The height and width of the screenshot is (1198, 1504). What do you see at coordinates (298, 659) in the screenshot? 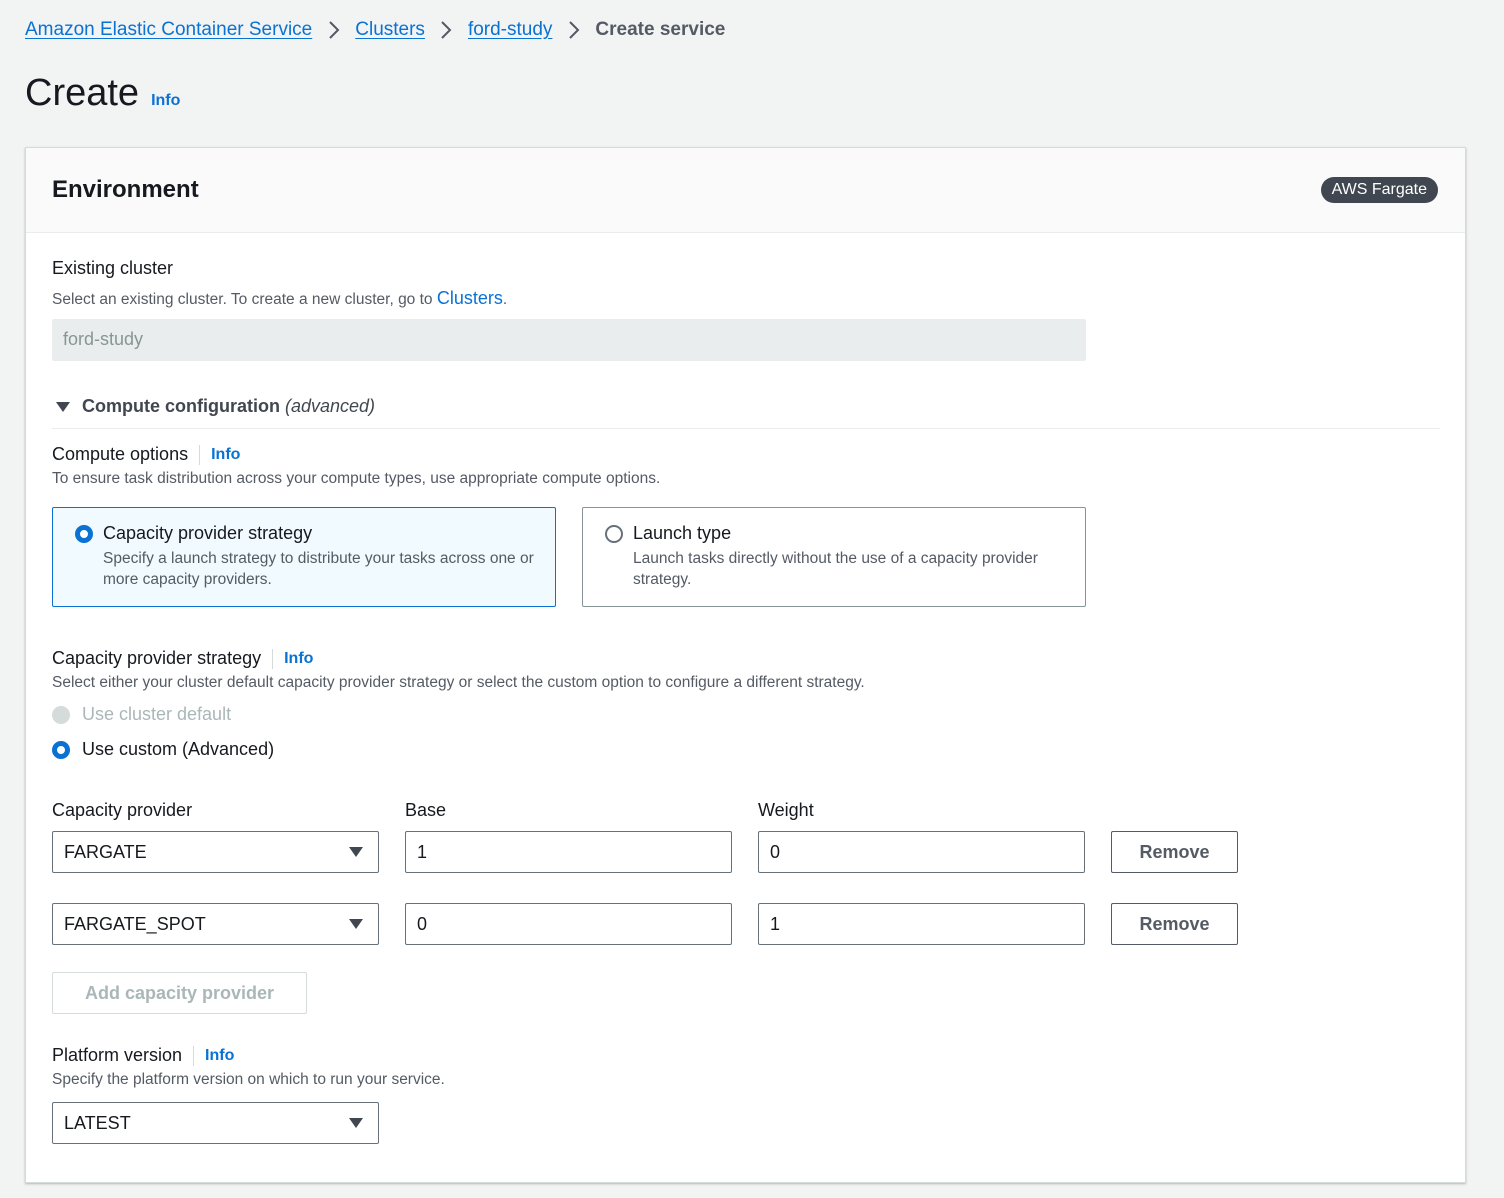
I see `cps-info-link: Info` at bounding box center [298, 659].